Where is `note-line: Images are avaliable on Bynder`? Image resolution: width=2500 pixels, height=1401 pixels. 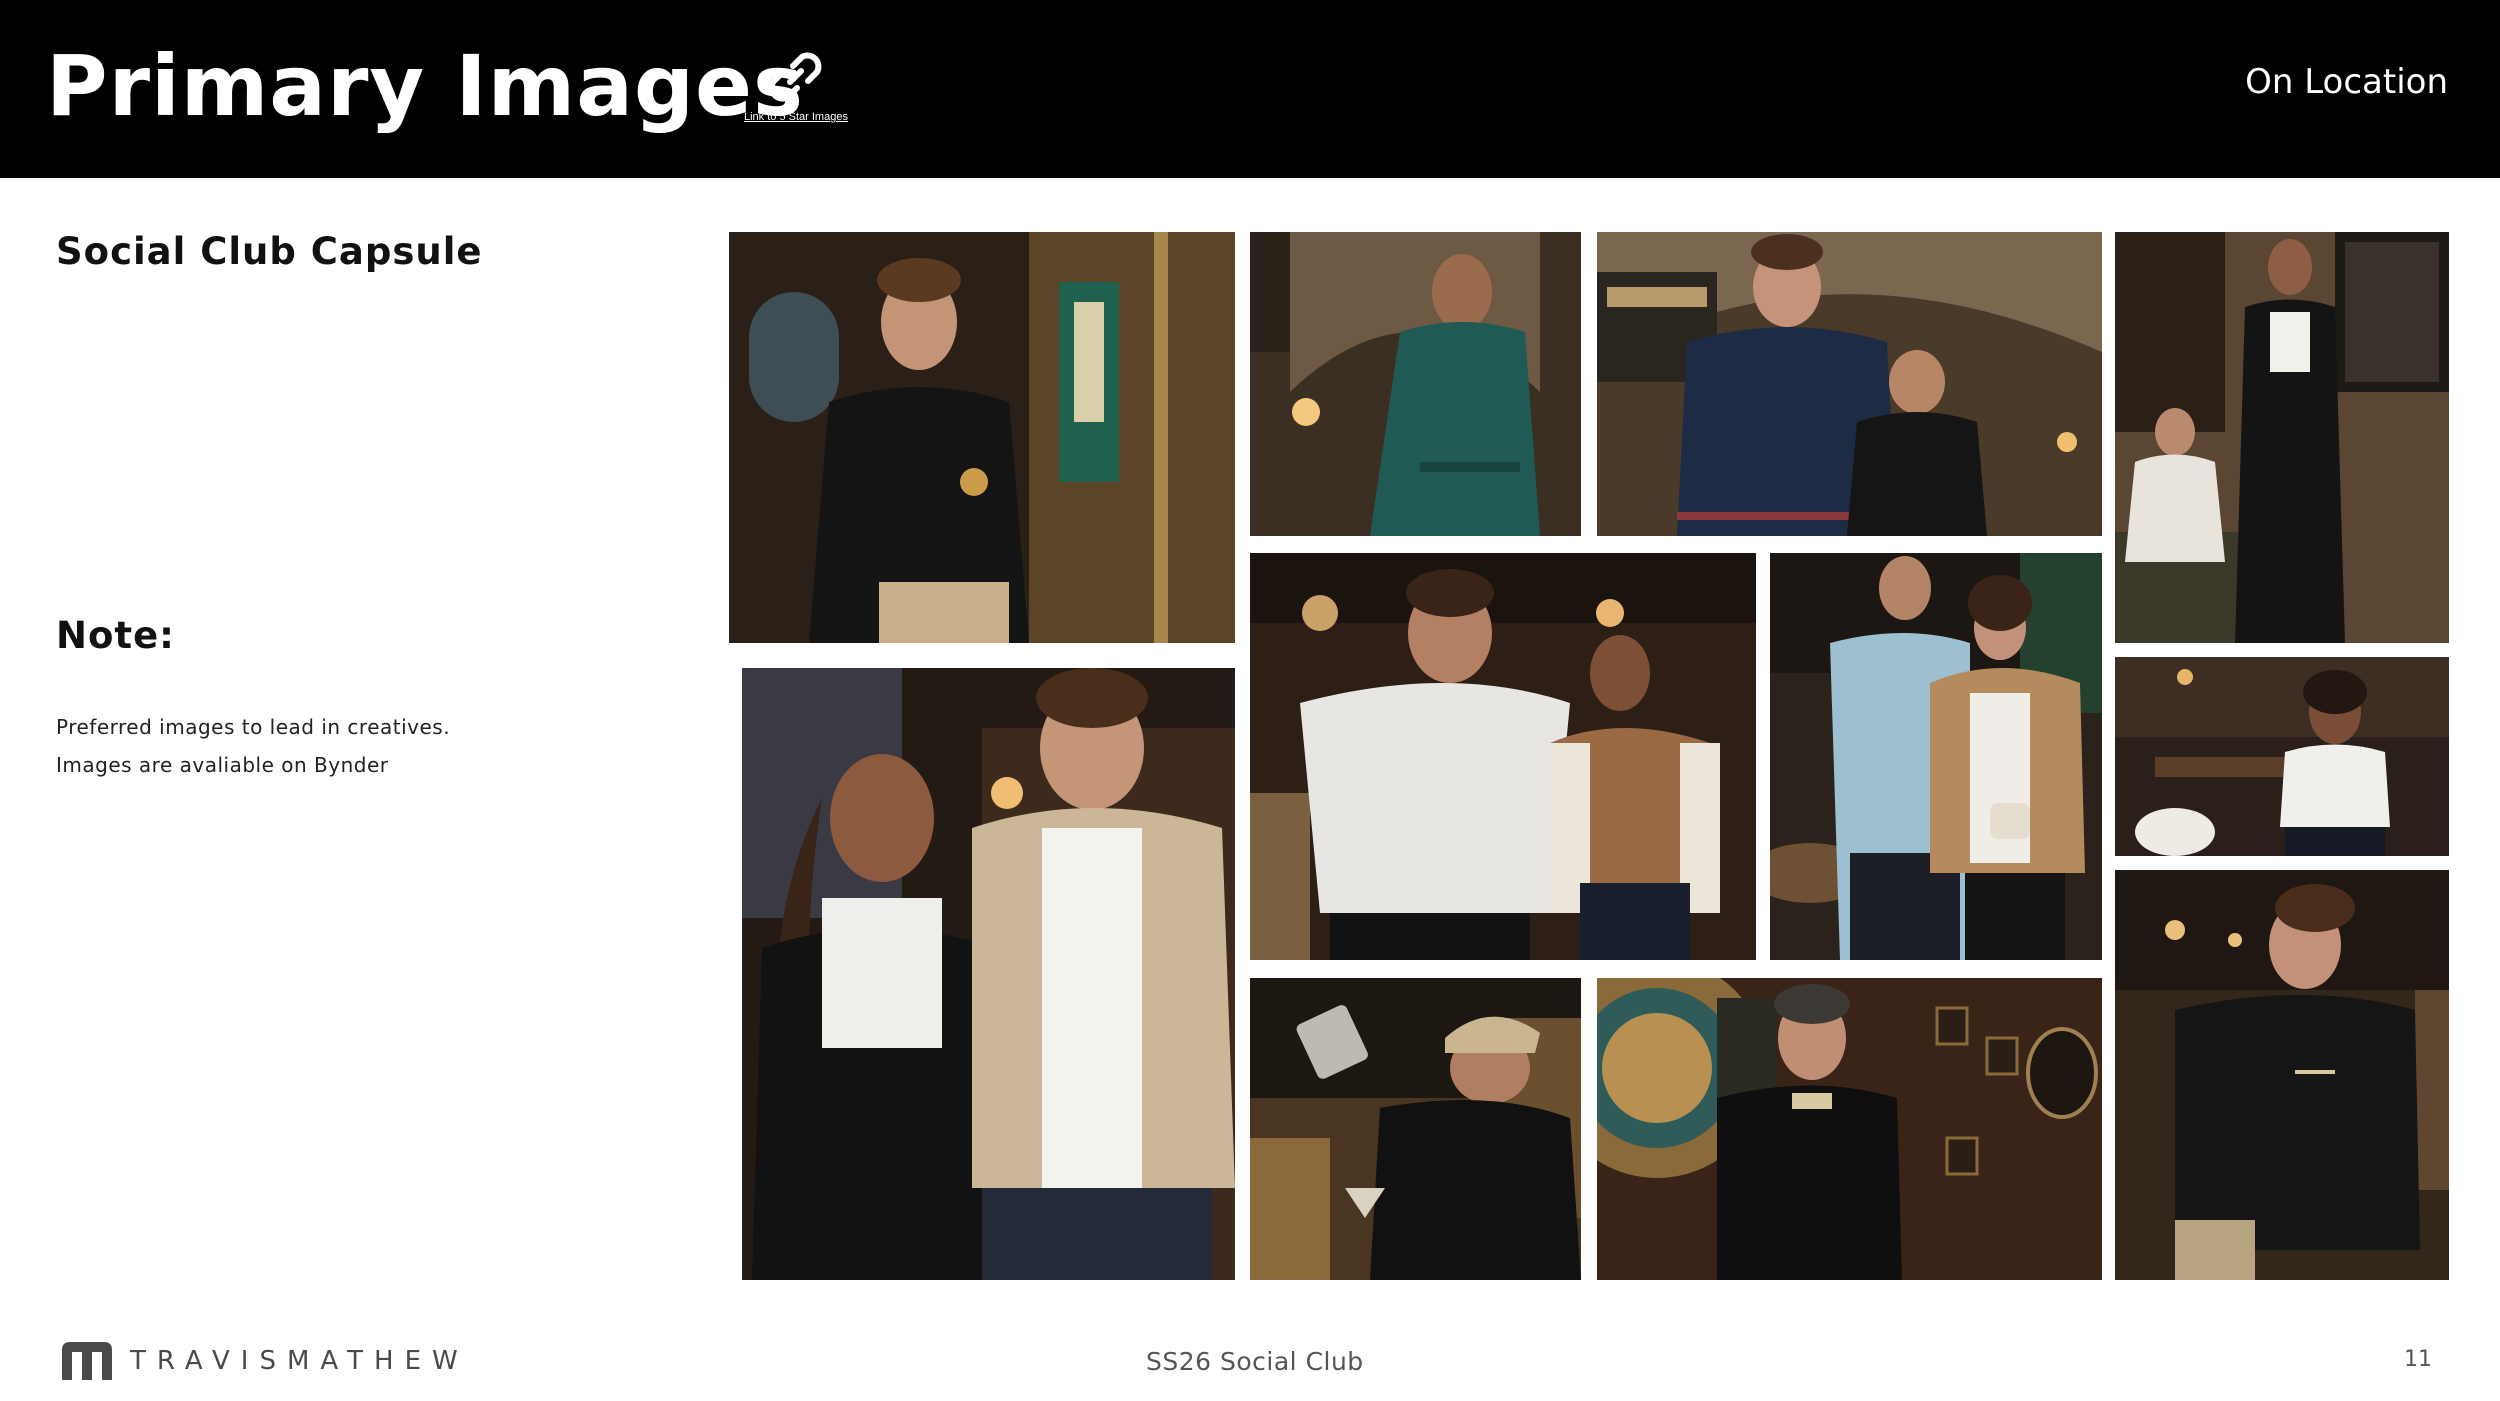 note-line: Images are avaliable on Bynder is located at coordinates (222, 765).